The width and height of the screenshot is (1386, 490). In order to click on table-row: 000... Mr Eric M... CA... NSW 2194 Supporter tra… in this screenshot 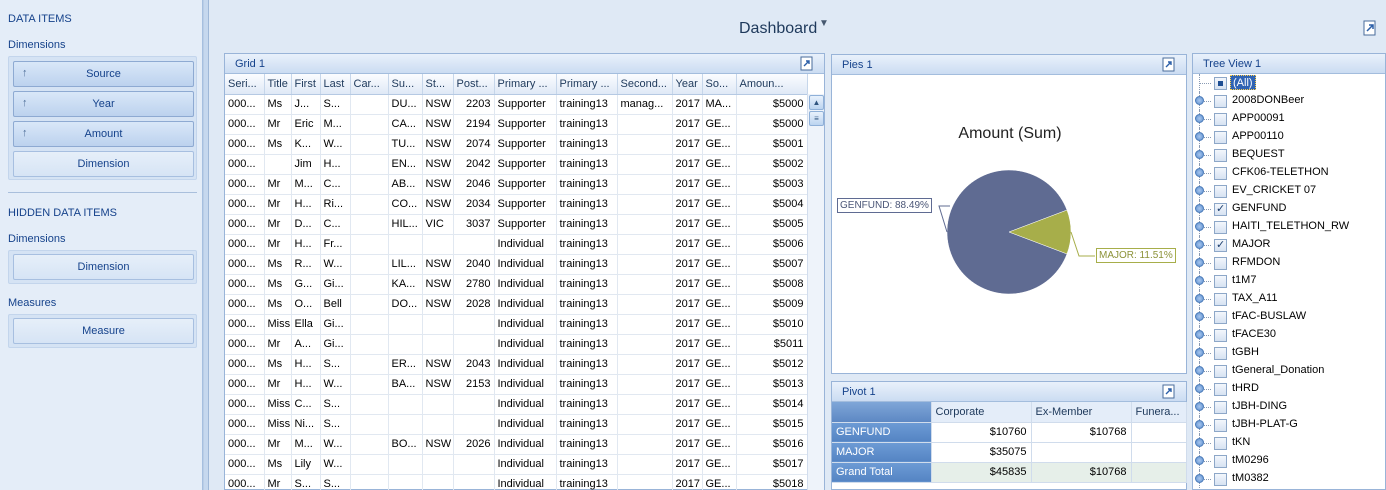, I will do `click(516, 124)`.